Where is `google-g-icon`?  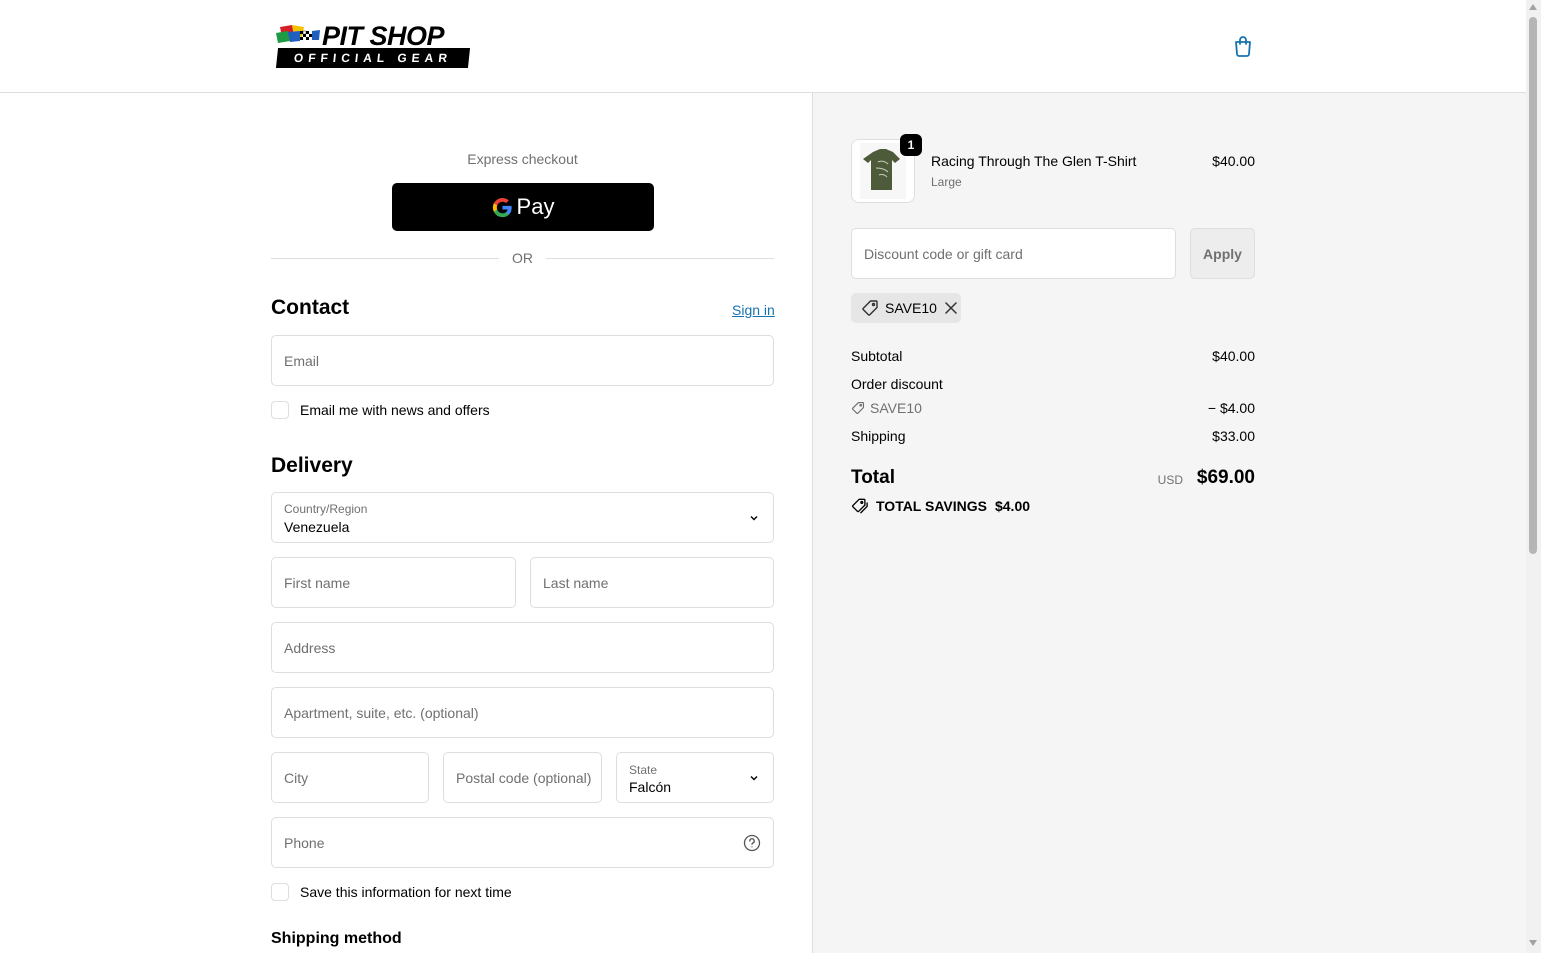
google-g-icon is located at coordinates (502, 207).